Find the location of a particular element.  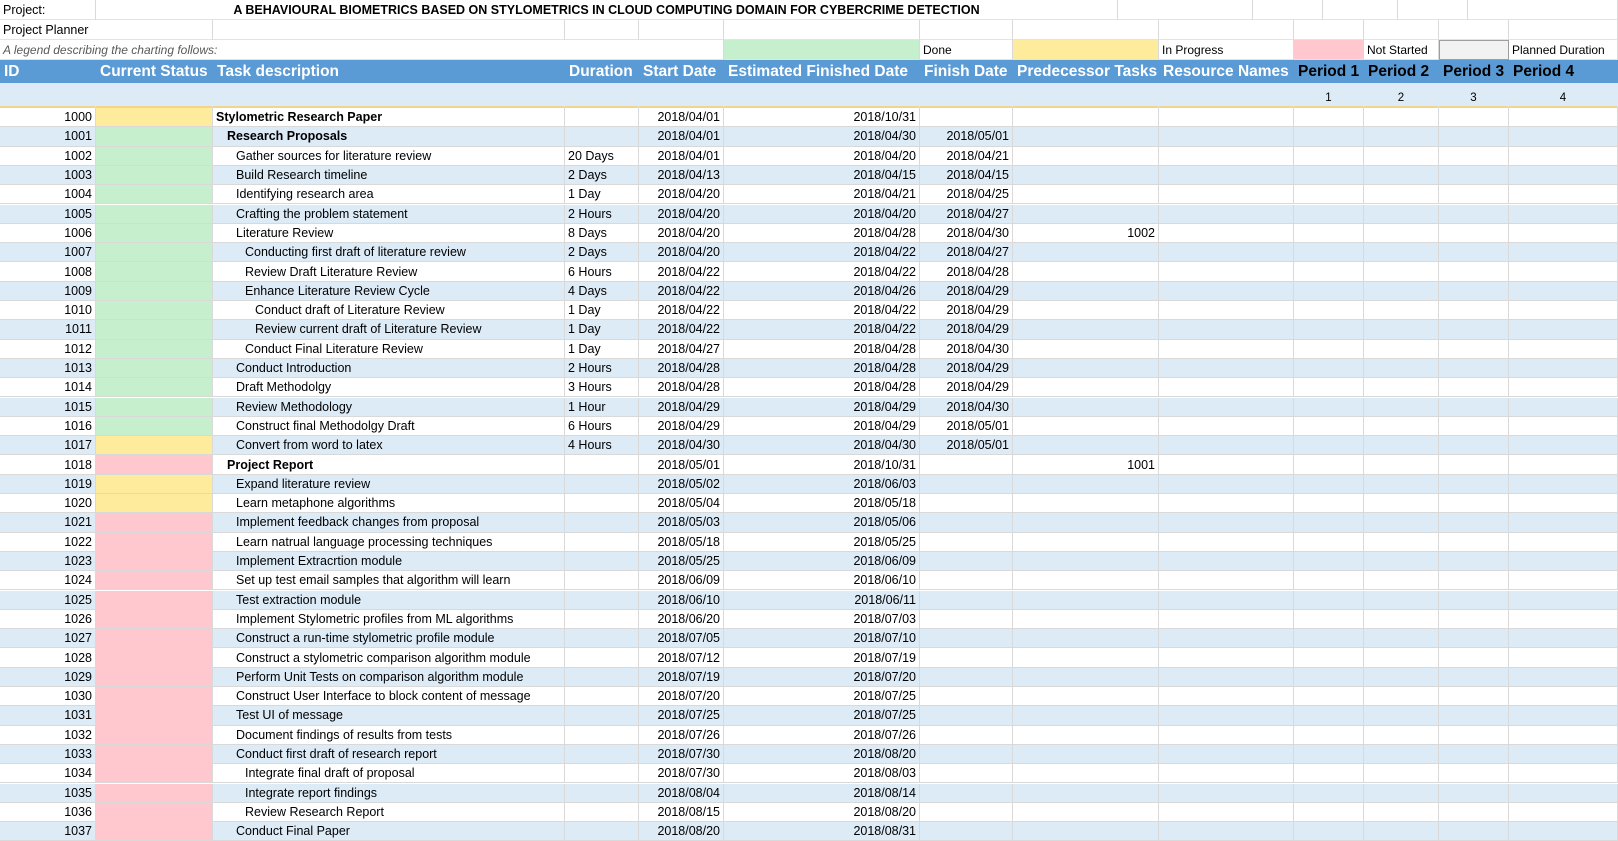

finish-date-cell: 2018/04/25 is located at coordinates (966, 195).